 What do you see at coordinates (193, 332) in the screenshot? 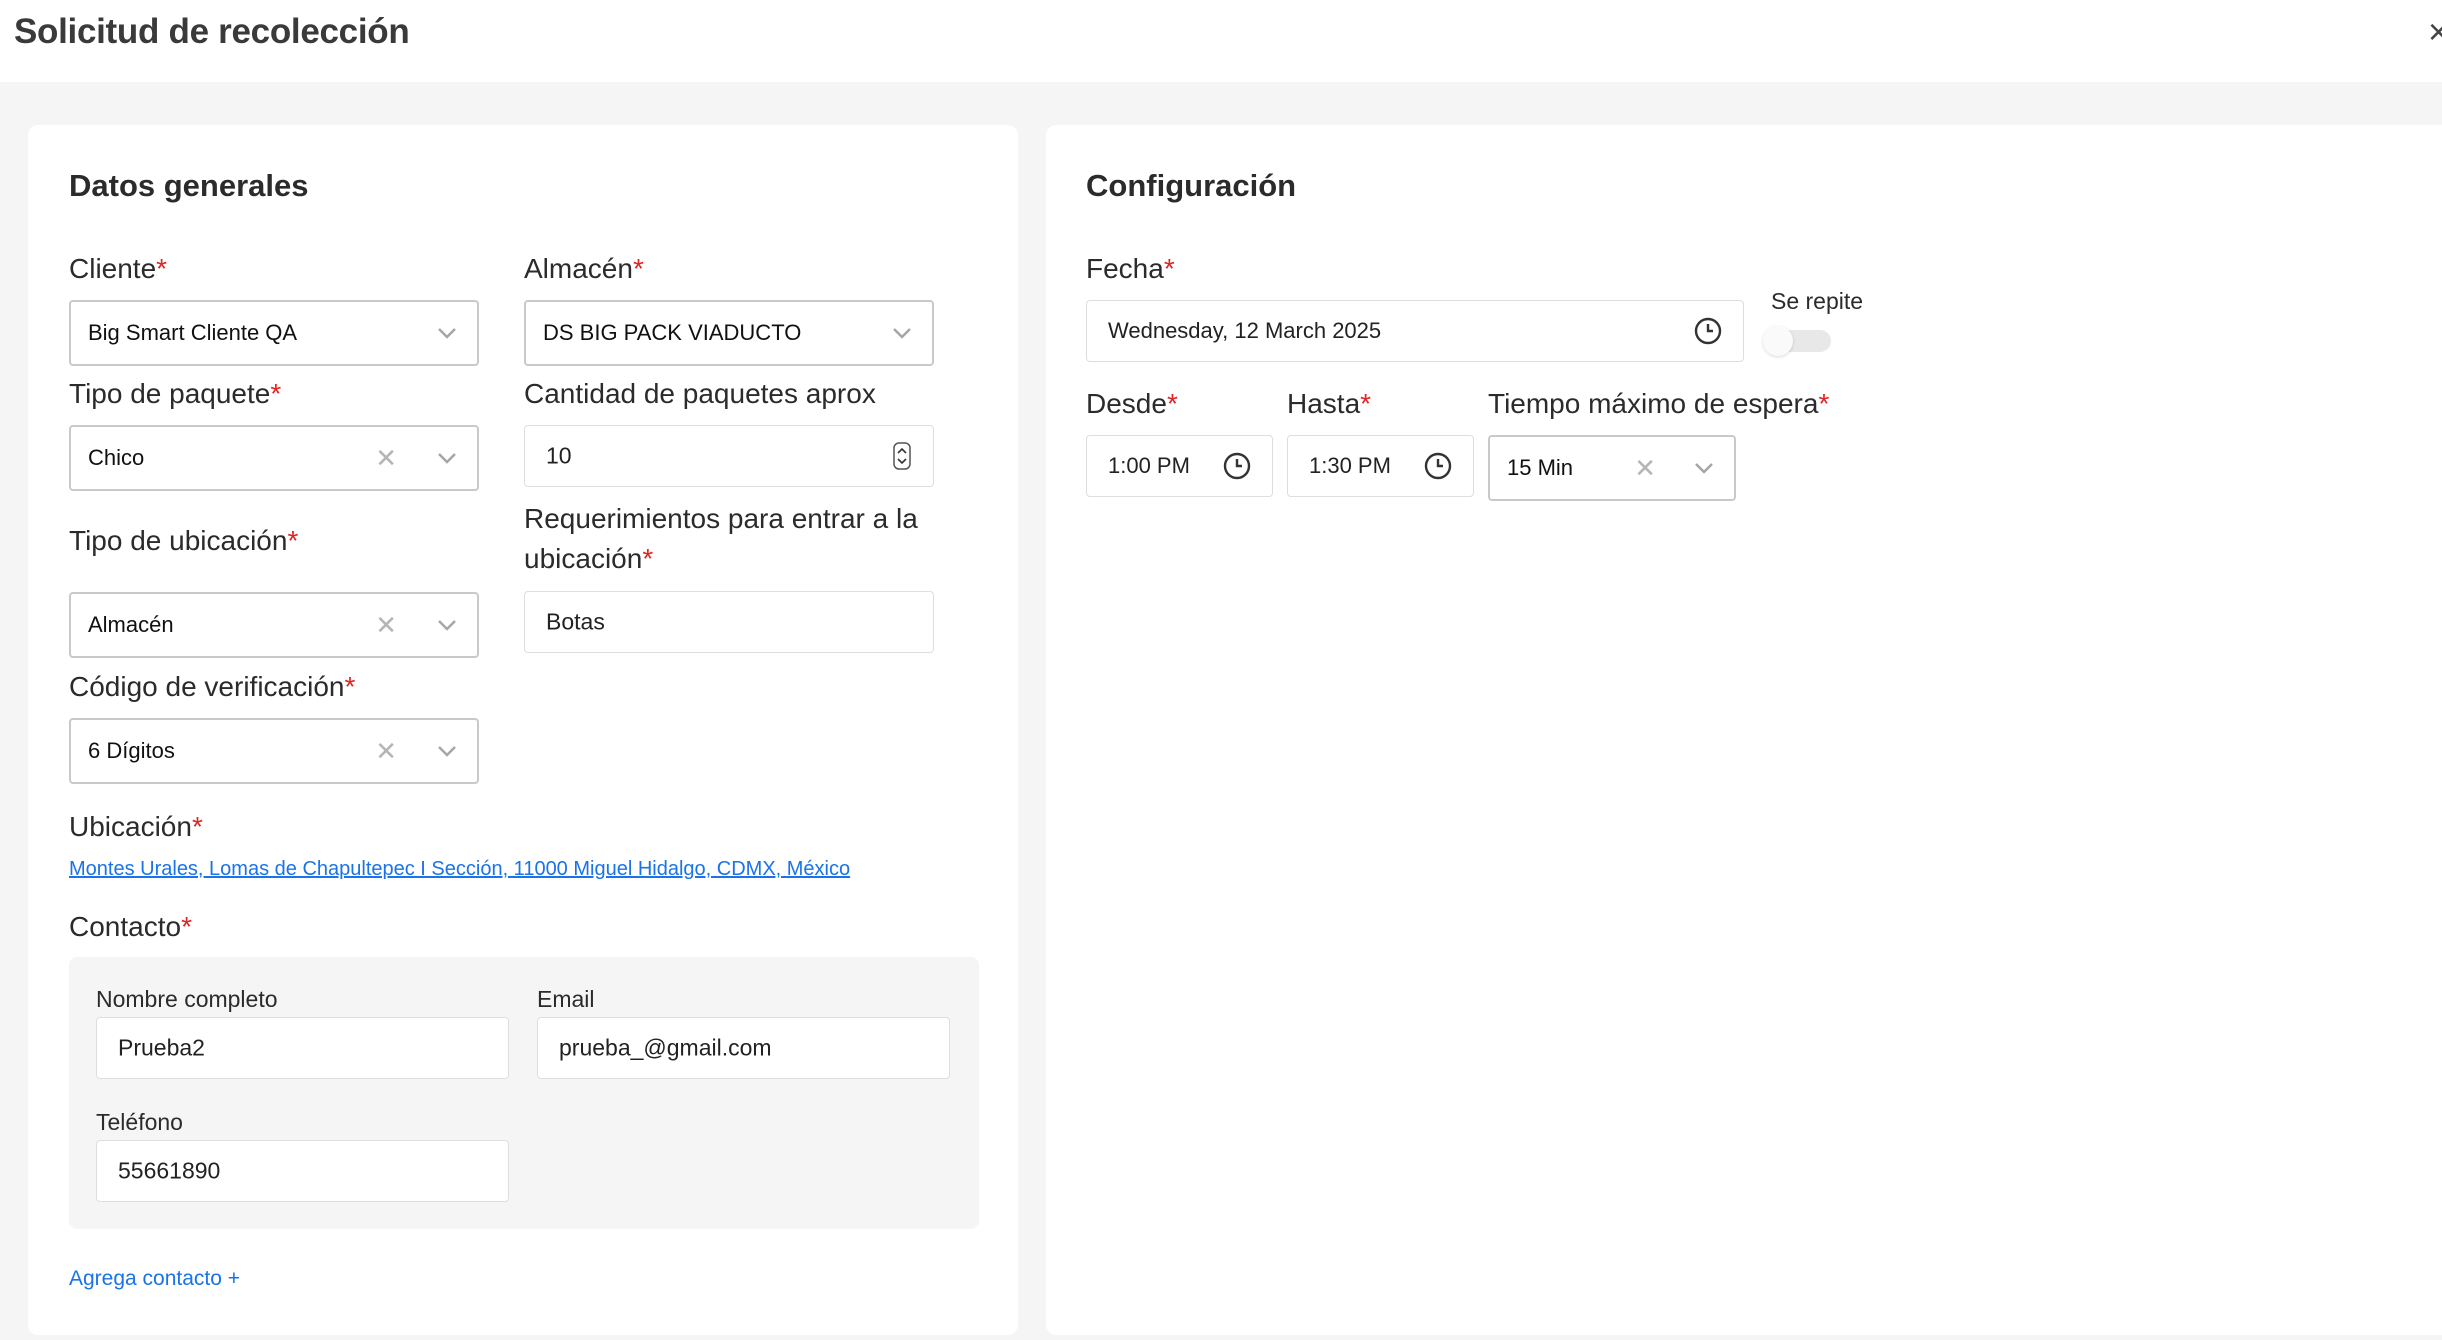
I see `cliente-value: Big Smart Cliente QA` at bounding box center [193, 332].